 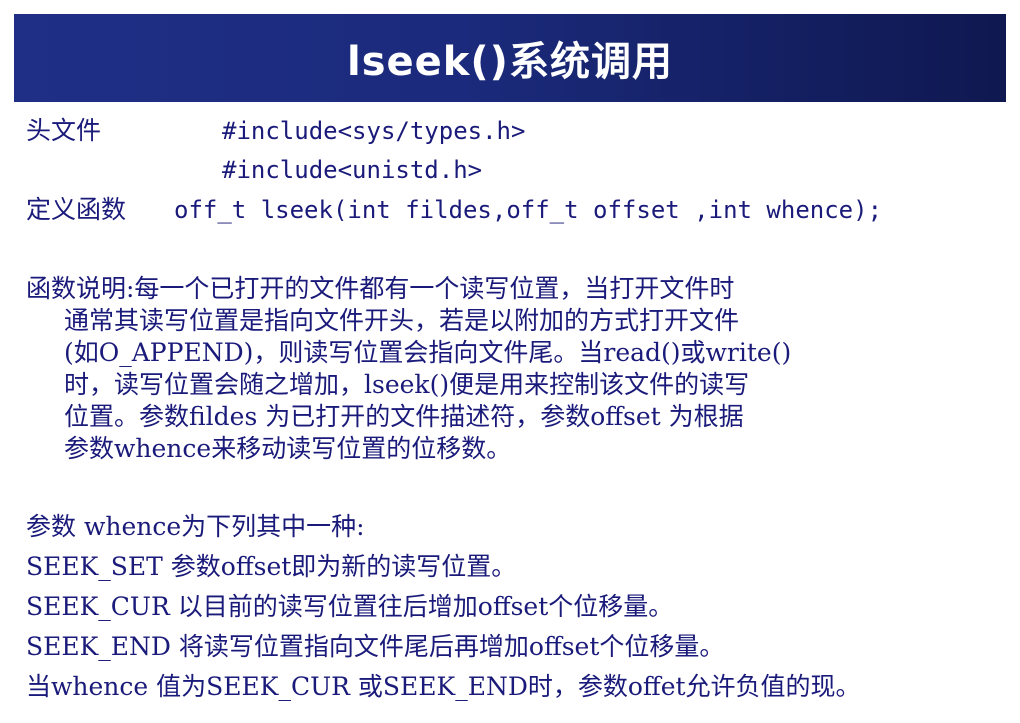 I want to click on whence-item-seek-cur: SEEK_CUR 以目前的读写位置往后增加offset个位移量。, so click(x=350, y=606).